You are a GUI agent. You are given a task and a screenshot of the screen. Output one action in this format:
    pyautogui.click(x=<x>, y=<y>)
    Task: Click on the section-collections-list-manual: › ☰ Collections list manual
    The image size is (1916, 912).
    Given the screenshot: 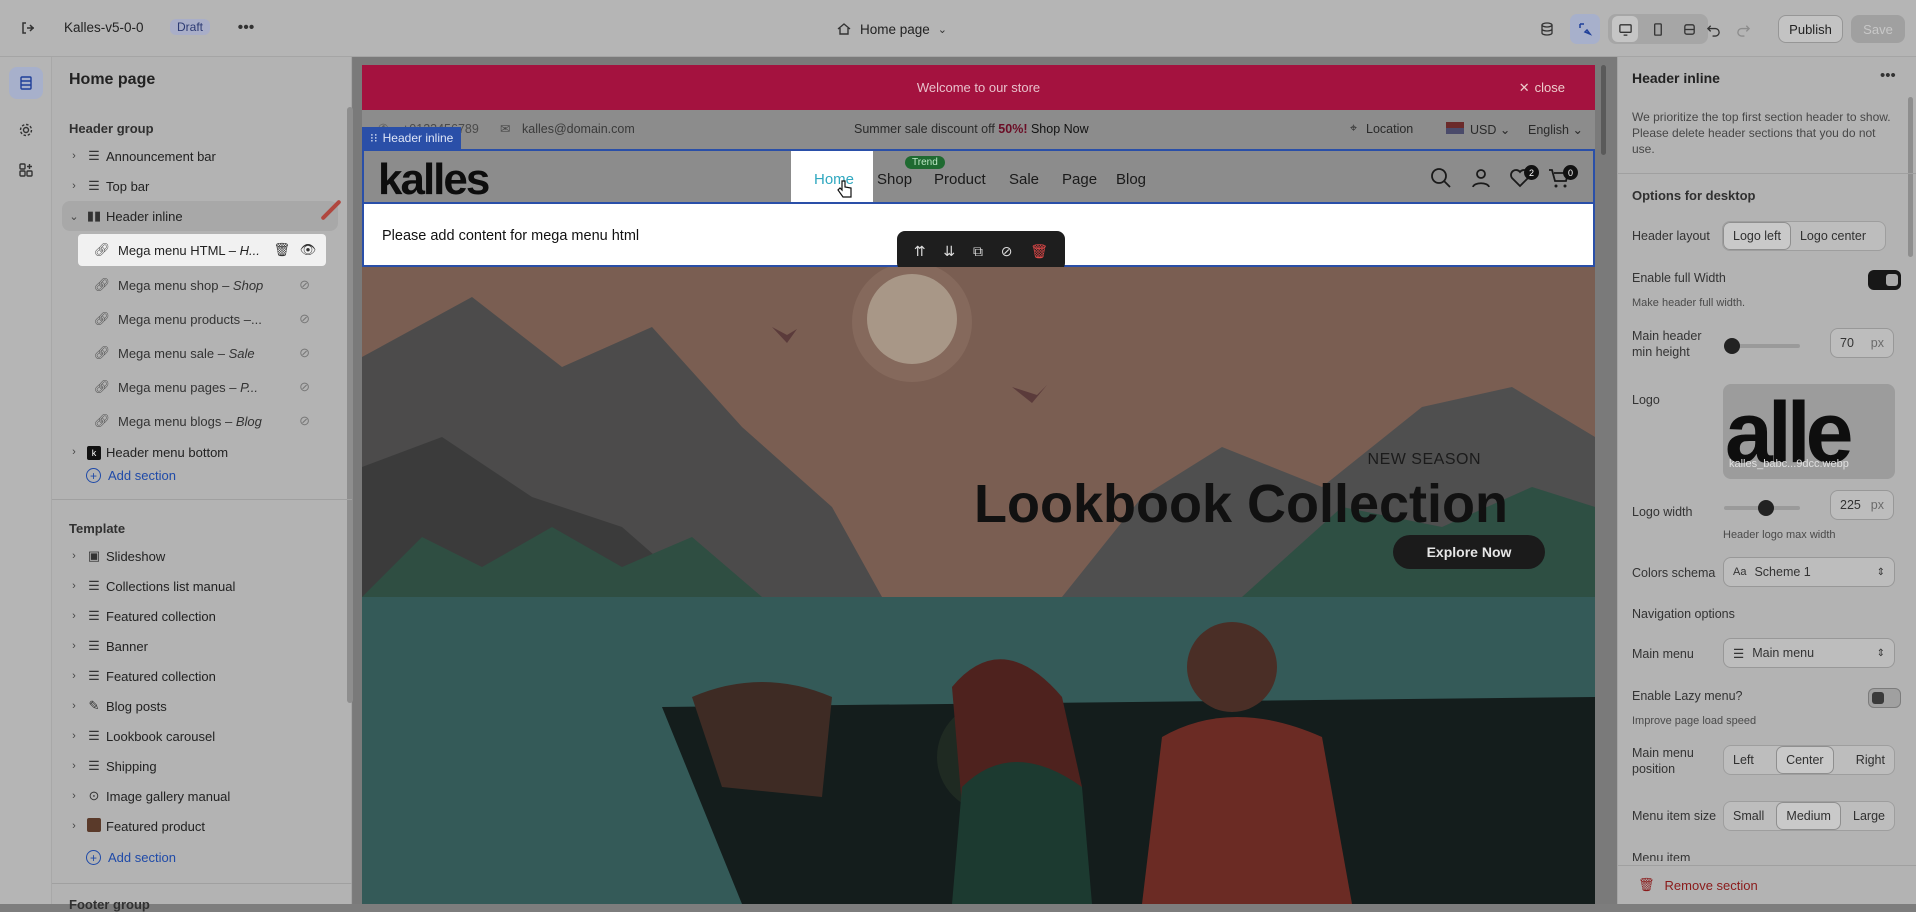 What is the action you would take?
    pyautogui.click(x=196, y=586)
    